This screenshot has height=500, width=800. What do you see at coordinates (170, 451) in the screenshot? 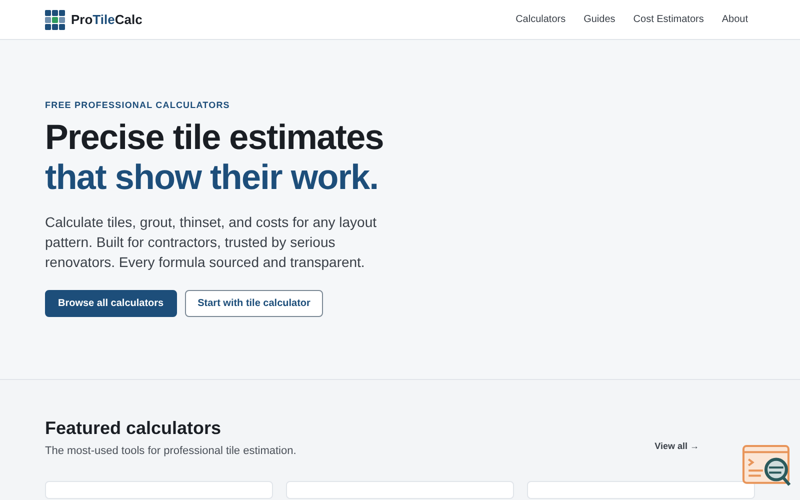
I see `section-subtitle: The most-used tools for professional tile estimation.` at bounding box center [170, 451].